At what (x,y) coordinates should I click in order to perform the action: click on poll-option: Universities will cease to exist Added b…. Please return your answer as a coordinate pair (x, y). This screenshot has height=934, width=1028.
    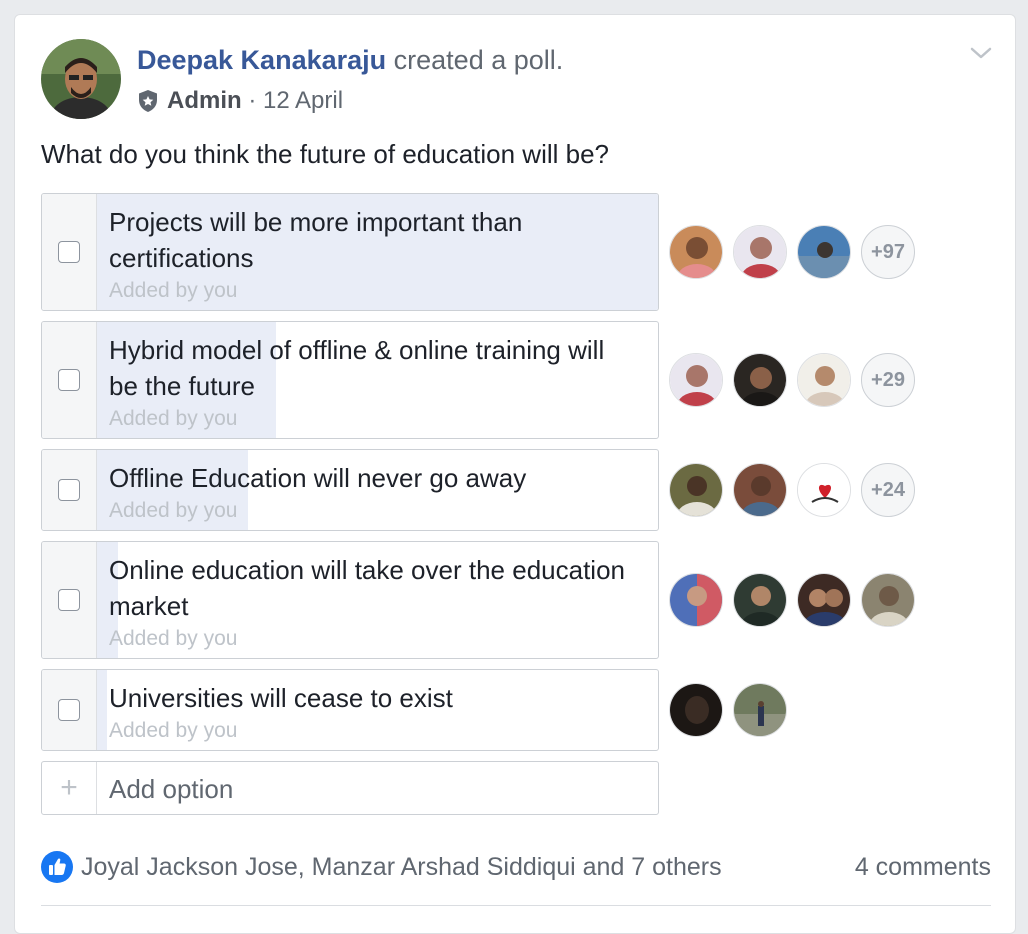
    Looking at the image, I should click on (350, 710).